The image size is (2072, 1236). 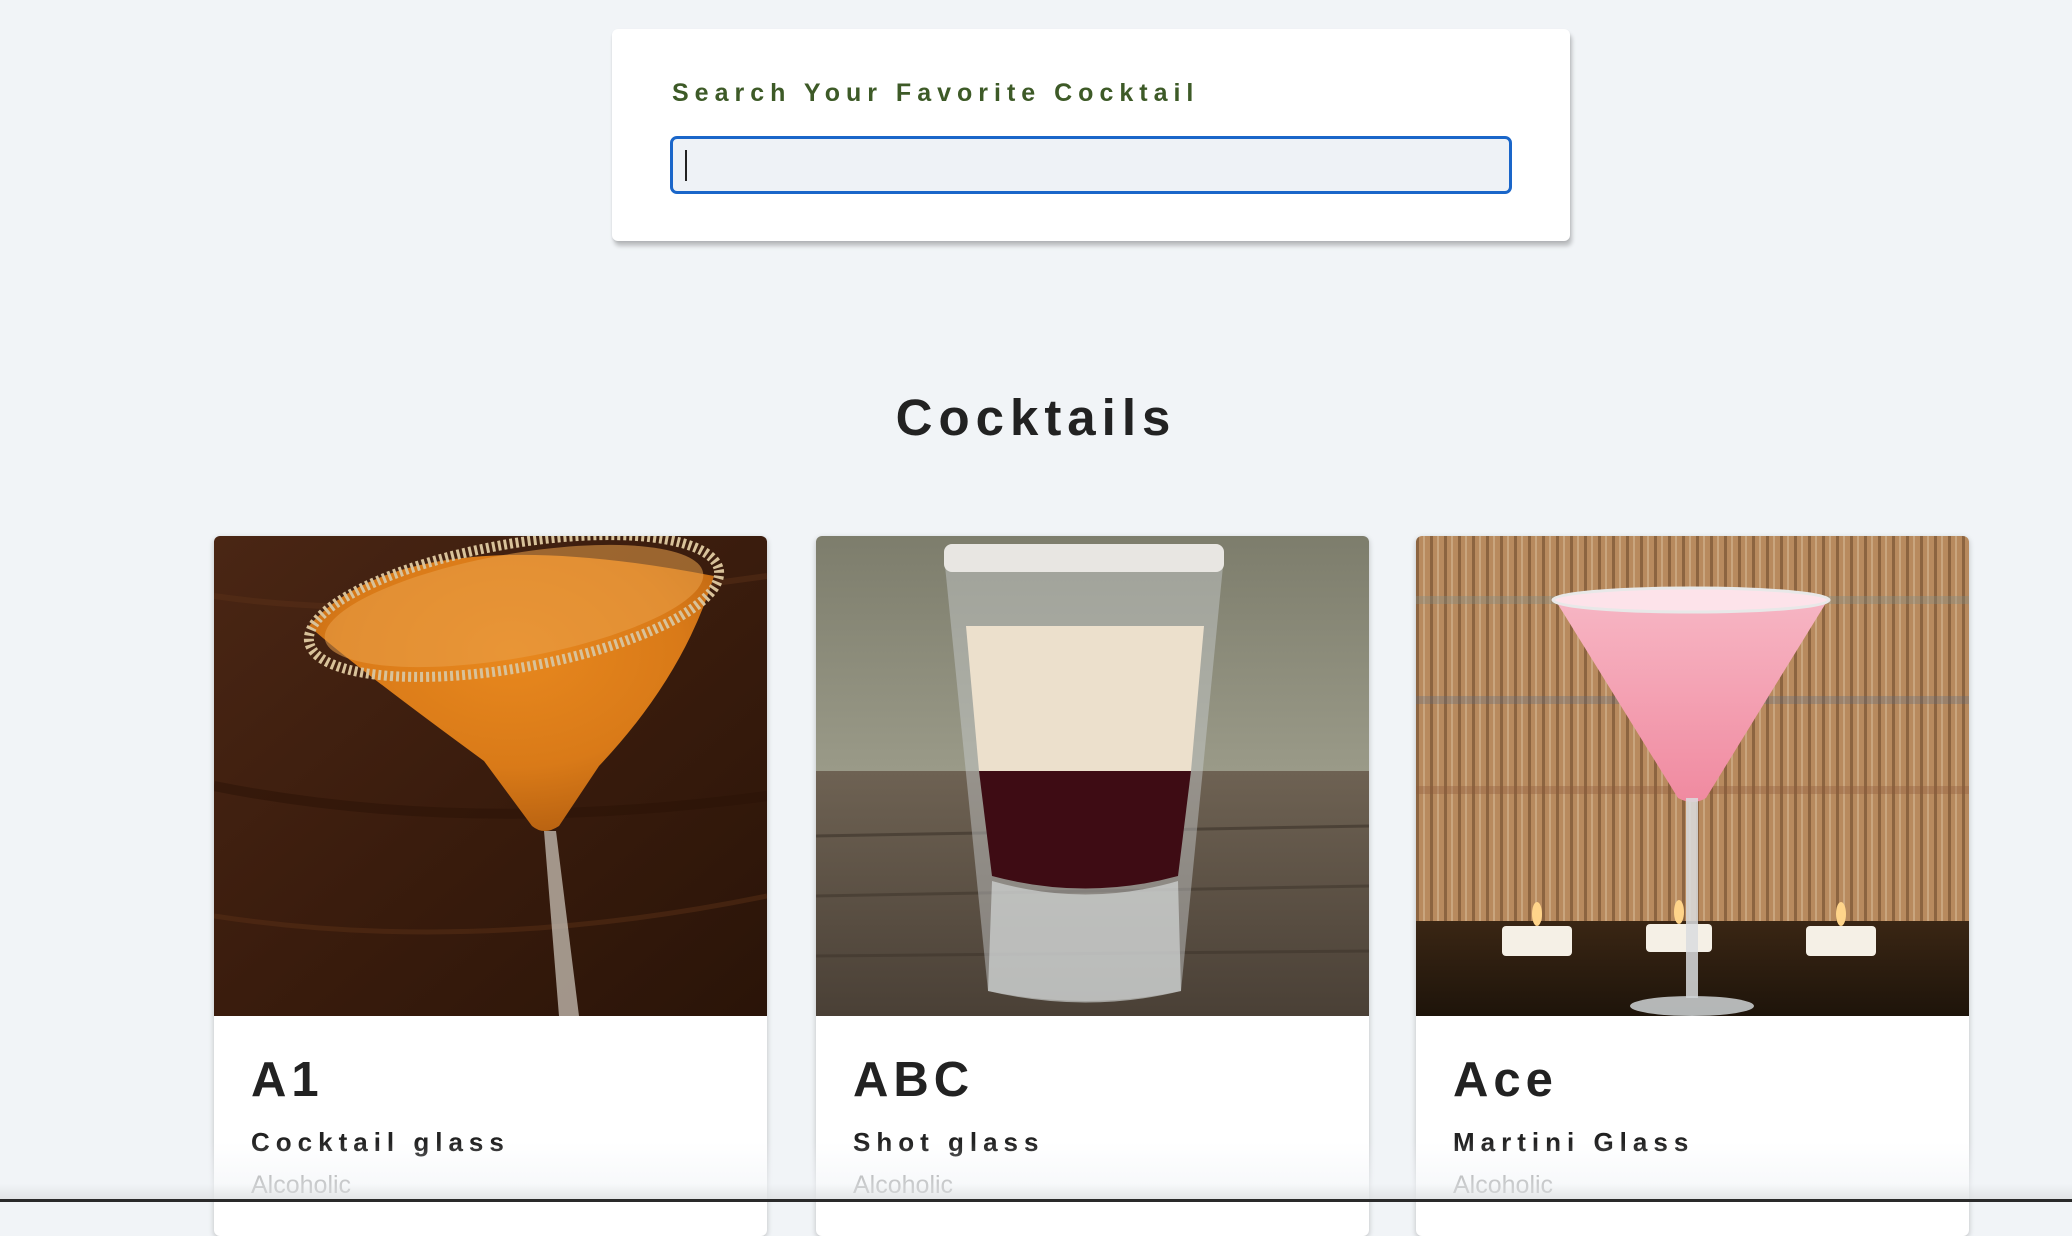 I want to click on pink-martini-photo, so click(x=1692, y=776).